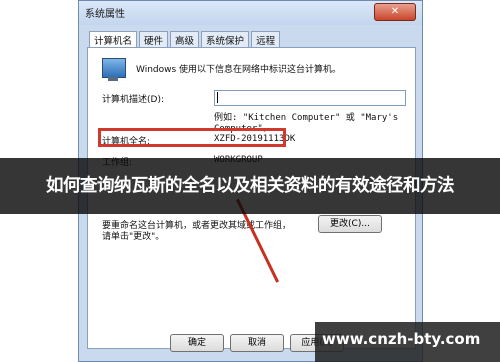 The height and width of the screenshot is (362, 500). Describe the element at coordinates (133, 100) in the screenshot. I see `description-label: 计算机描述(D):` at that location.